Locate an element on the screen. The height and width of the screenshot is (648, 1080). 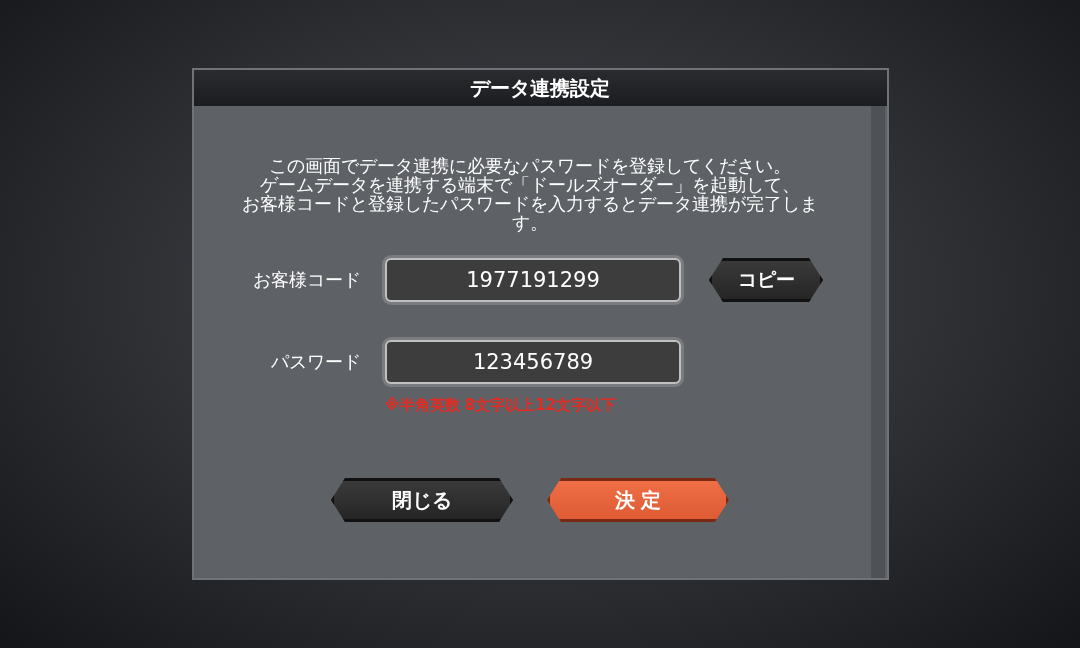
close-button: 閉じる is located at coordinates (422, 500).